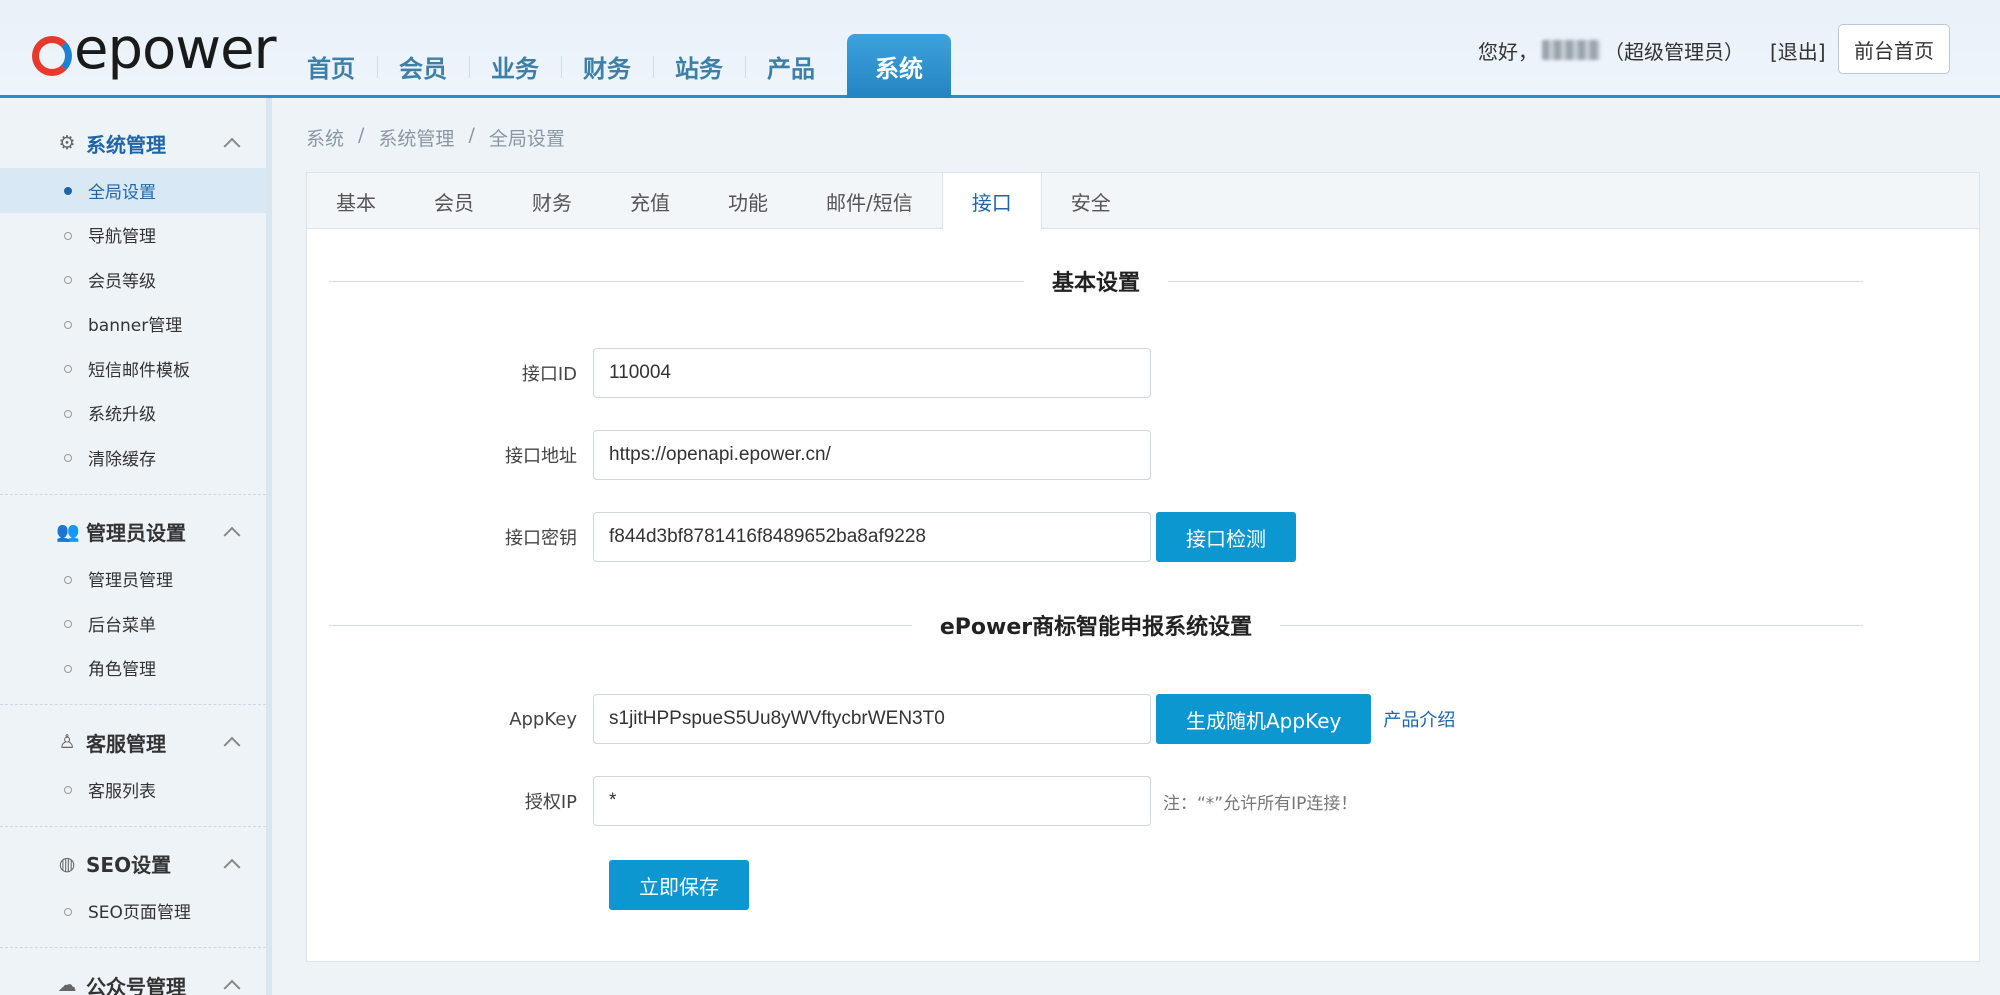 The image size is (2000, 995). Describe the element at coordinates (133, 190) in the screenshot. I see `sidebar-item-global-settings: 全局设置` at that location.